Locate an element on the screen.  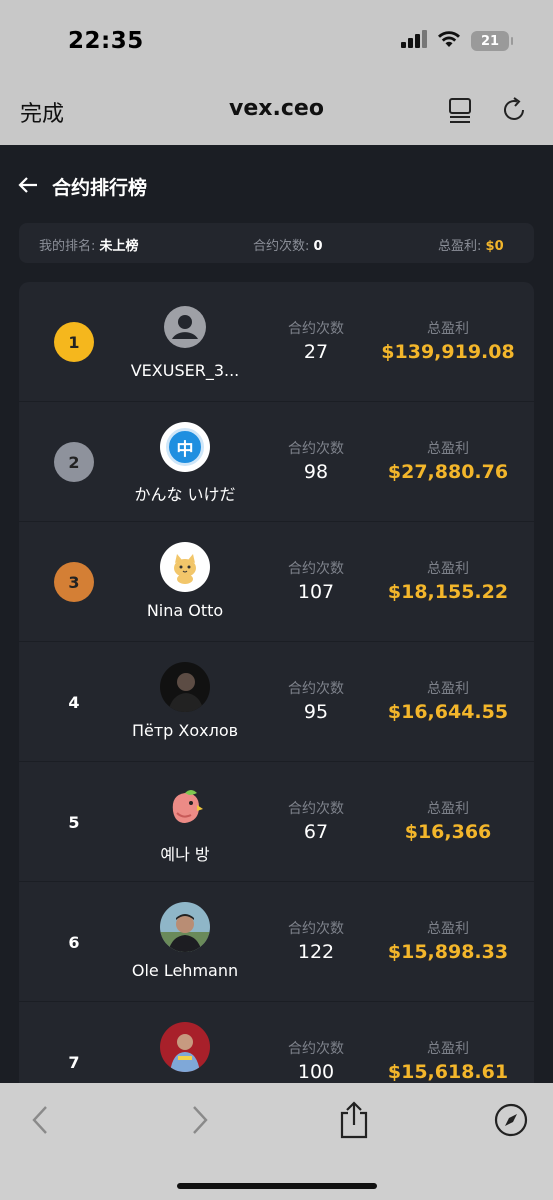
page-header: 合约排行榜 is located at coordinates (82, 186).